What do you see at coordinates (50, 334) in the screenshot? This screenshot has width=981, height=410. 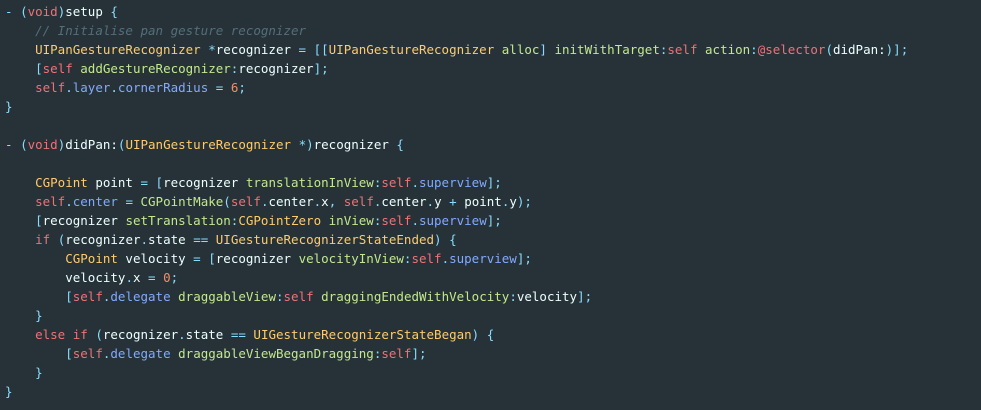 I see `code-token-keyword: else` at bounding box center [50, 334].